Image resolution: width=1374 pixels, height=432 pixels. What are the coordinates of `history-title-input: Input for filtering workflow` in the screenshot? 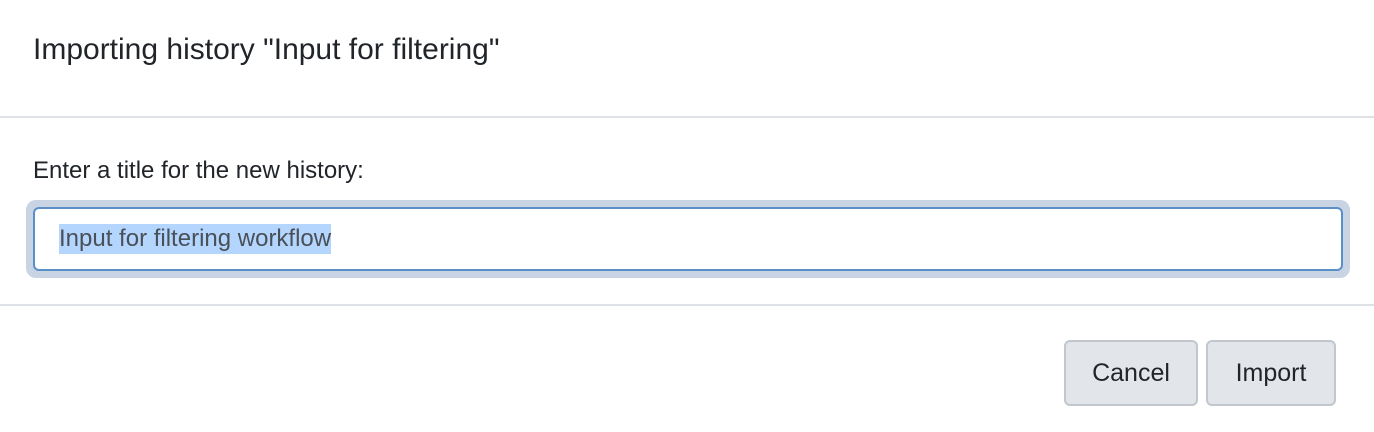 It's located at (688, 239).